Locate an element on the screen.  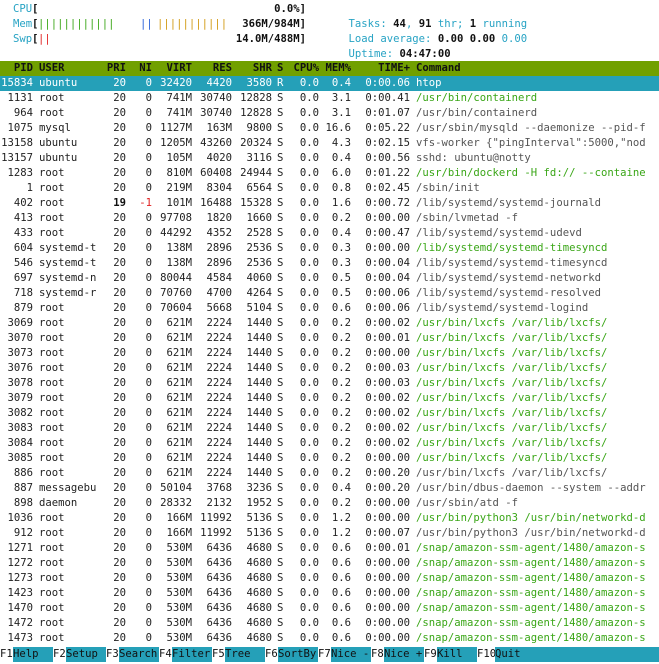
tree-button: Tree is located at coordinates (245, 654).